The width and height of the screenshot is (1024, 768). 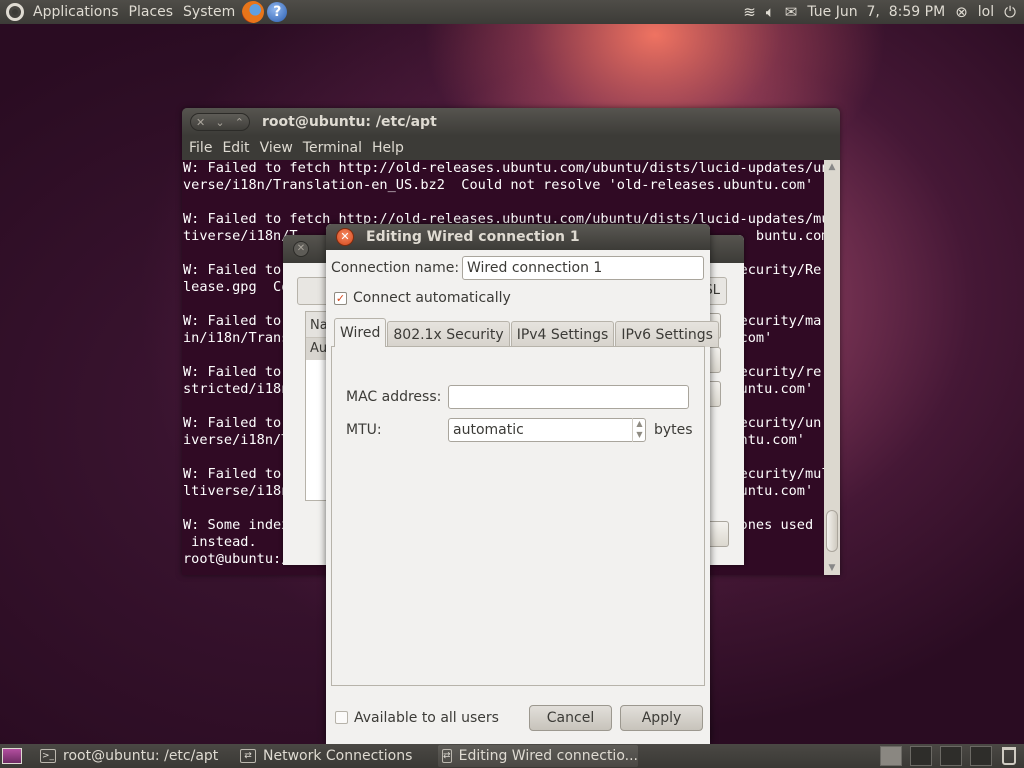 I want to click on menu-edit: Edit, so click(x=235, y=148).